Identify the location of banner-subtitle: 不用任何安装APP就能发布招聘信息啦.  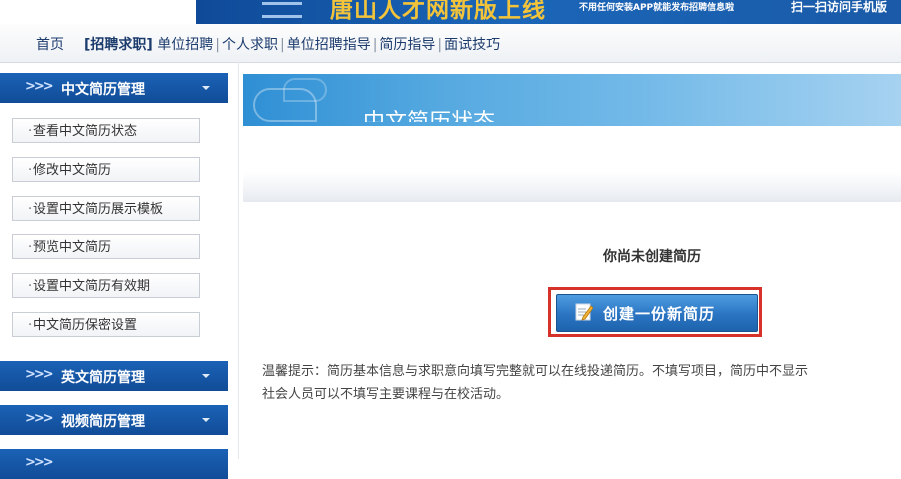
(657, 8).